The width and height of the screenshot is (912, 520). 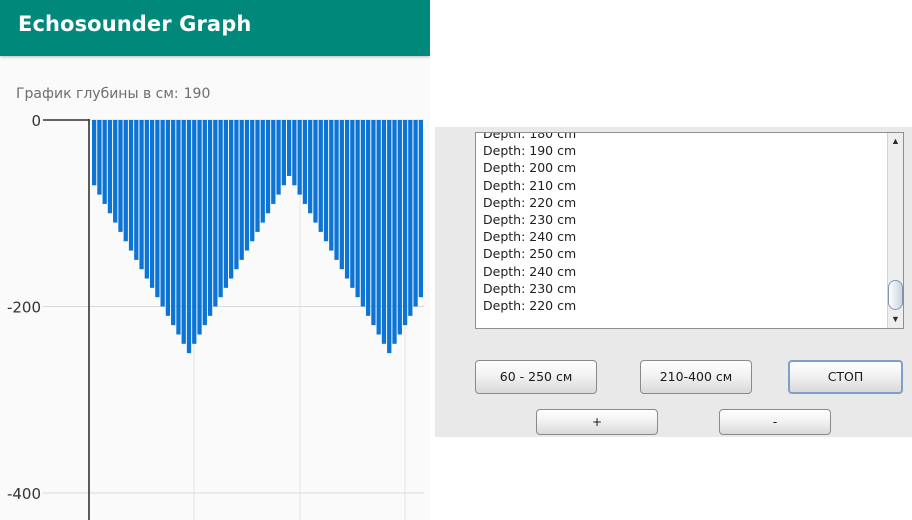 I want to click on range-210-400-button: 210-400 см, so click(x=696, y=377).